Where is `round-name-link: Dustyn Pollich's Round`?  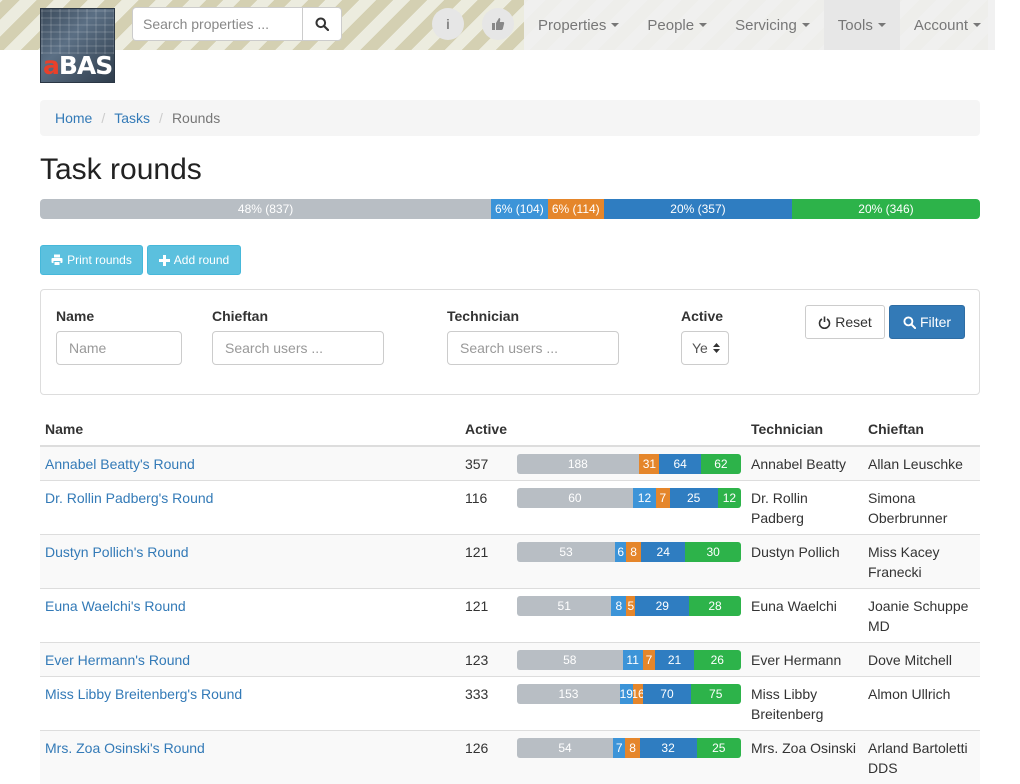
round-name-link: Dustyn Pollich's Round is located at coordinates (117, 552).